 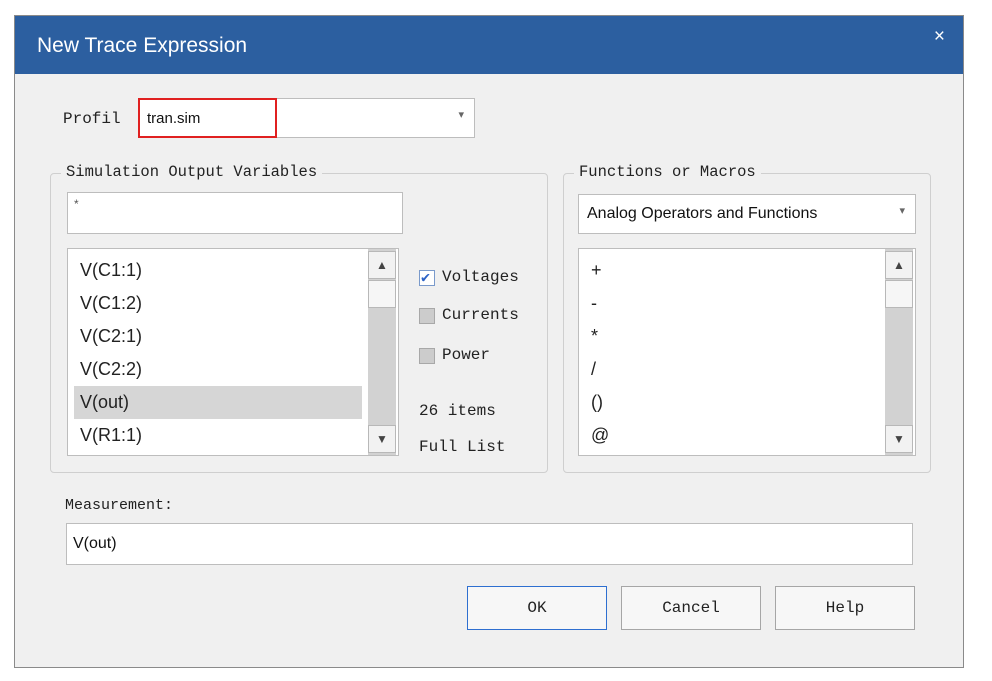 I want to click on functions-category-value: Analog Operators and Functions, so click(x=702, y=213).